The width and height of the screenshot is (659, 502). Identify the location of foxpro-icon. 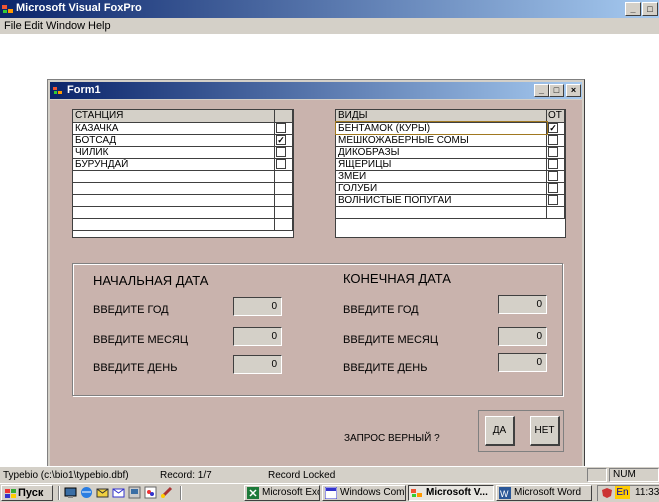
(7, 9).